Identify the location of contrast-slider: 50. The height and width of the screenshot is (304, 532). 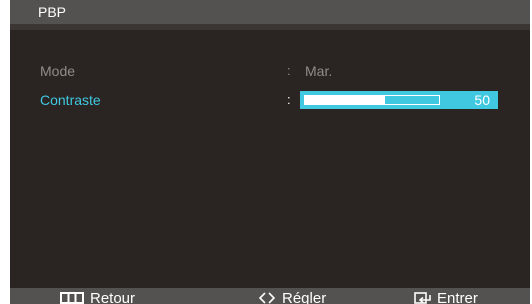
(399, 100).